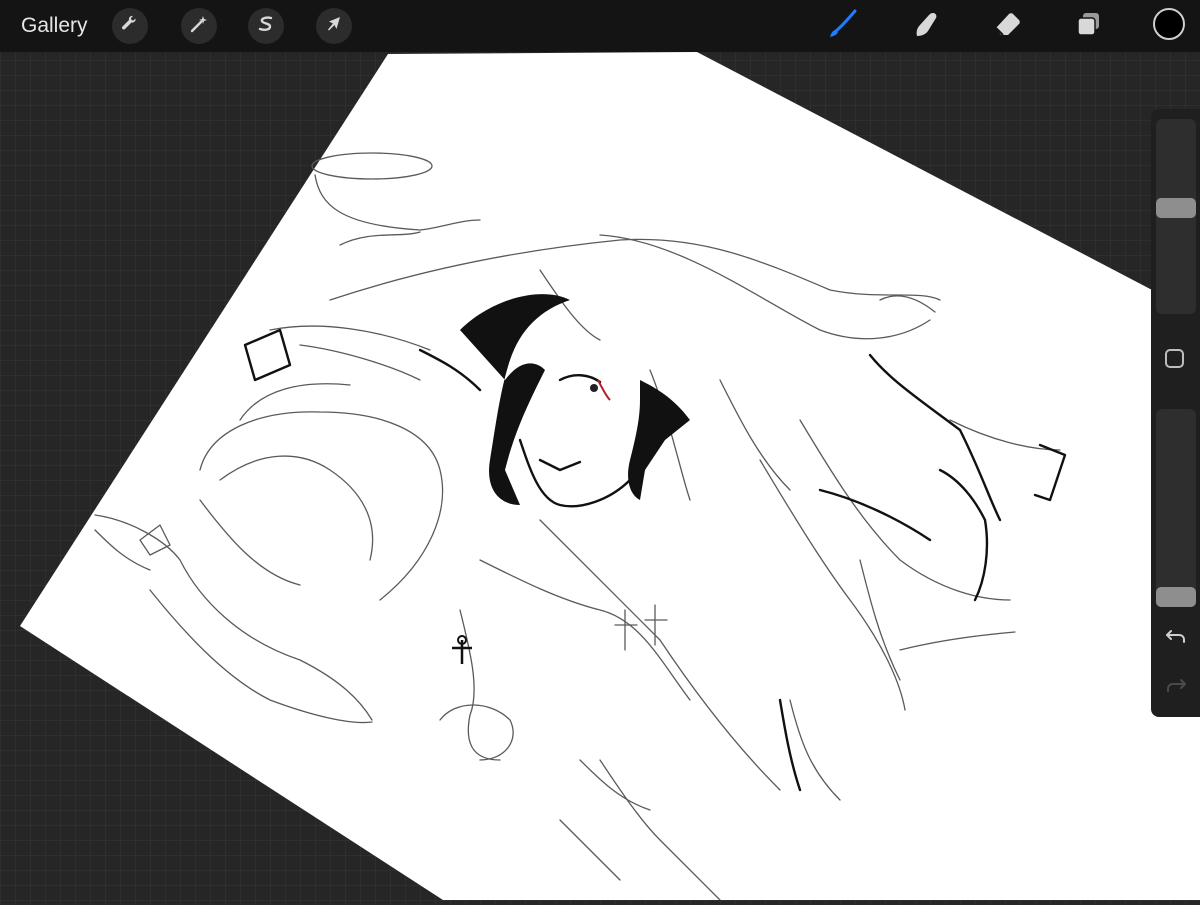 The image size is (1200, 905). I want to click on side-bar, so click(1175, 413).